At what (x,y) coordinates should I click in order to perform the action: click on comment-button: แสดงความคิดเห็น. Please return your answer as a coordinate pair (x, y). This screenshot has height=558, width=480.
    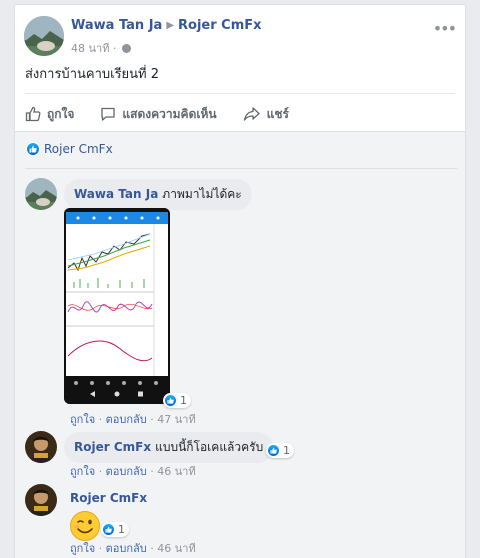
    Looking at the image, I should click on (158, 114).